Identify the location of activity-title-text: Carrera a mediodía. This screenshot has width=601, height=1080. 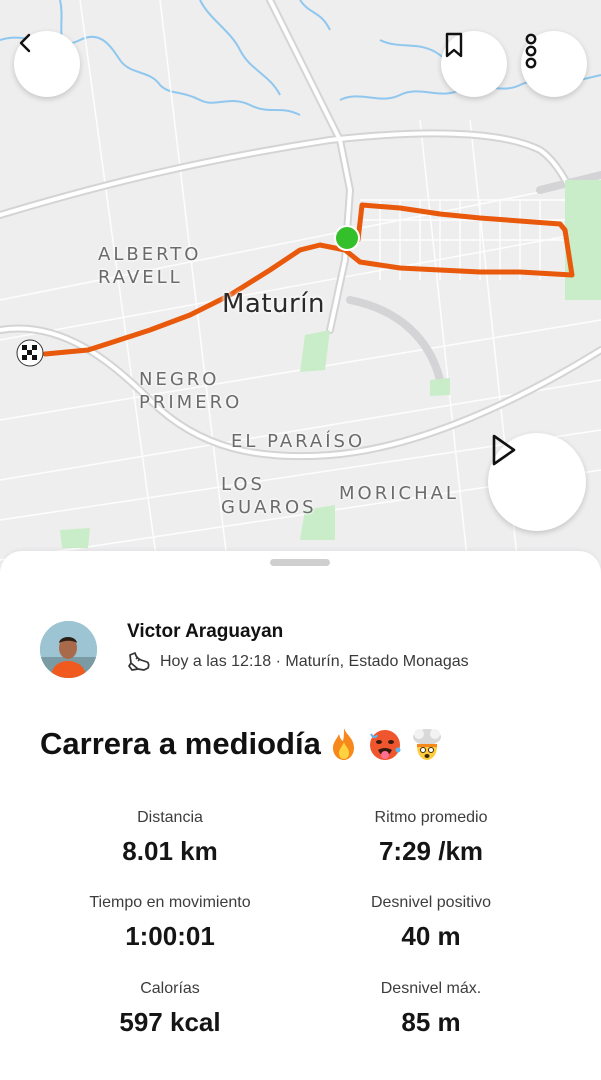
(180, 743).